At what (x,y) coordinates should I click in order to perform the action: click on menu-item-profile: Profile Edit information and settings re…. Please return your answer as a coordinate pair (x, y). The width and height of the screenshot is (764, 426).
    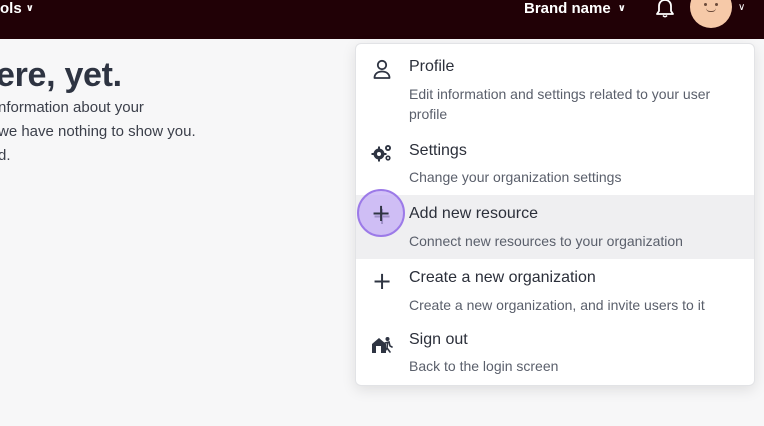
    Looking at the image, I should click on (555, 89).